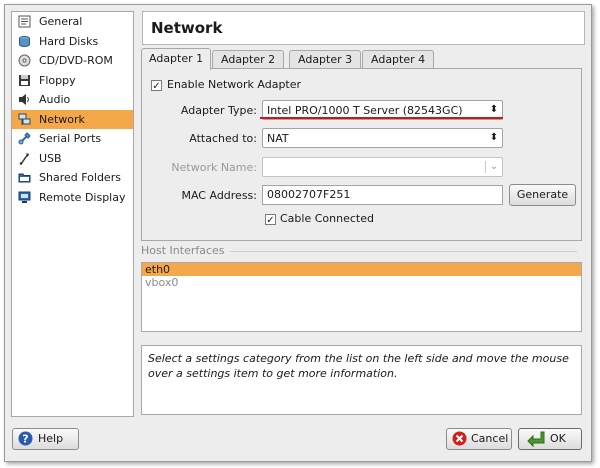  Describe the element at coordinates (218, 110) in the screenshot. I see `adapter-type-label: Adapter Type:` at that location.